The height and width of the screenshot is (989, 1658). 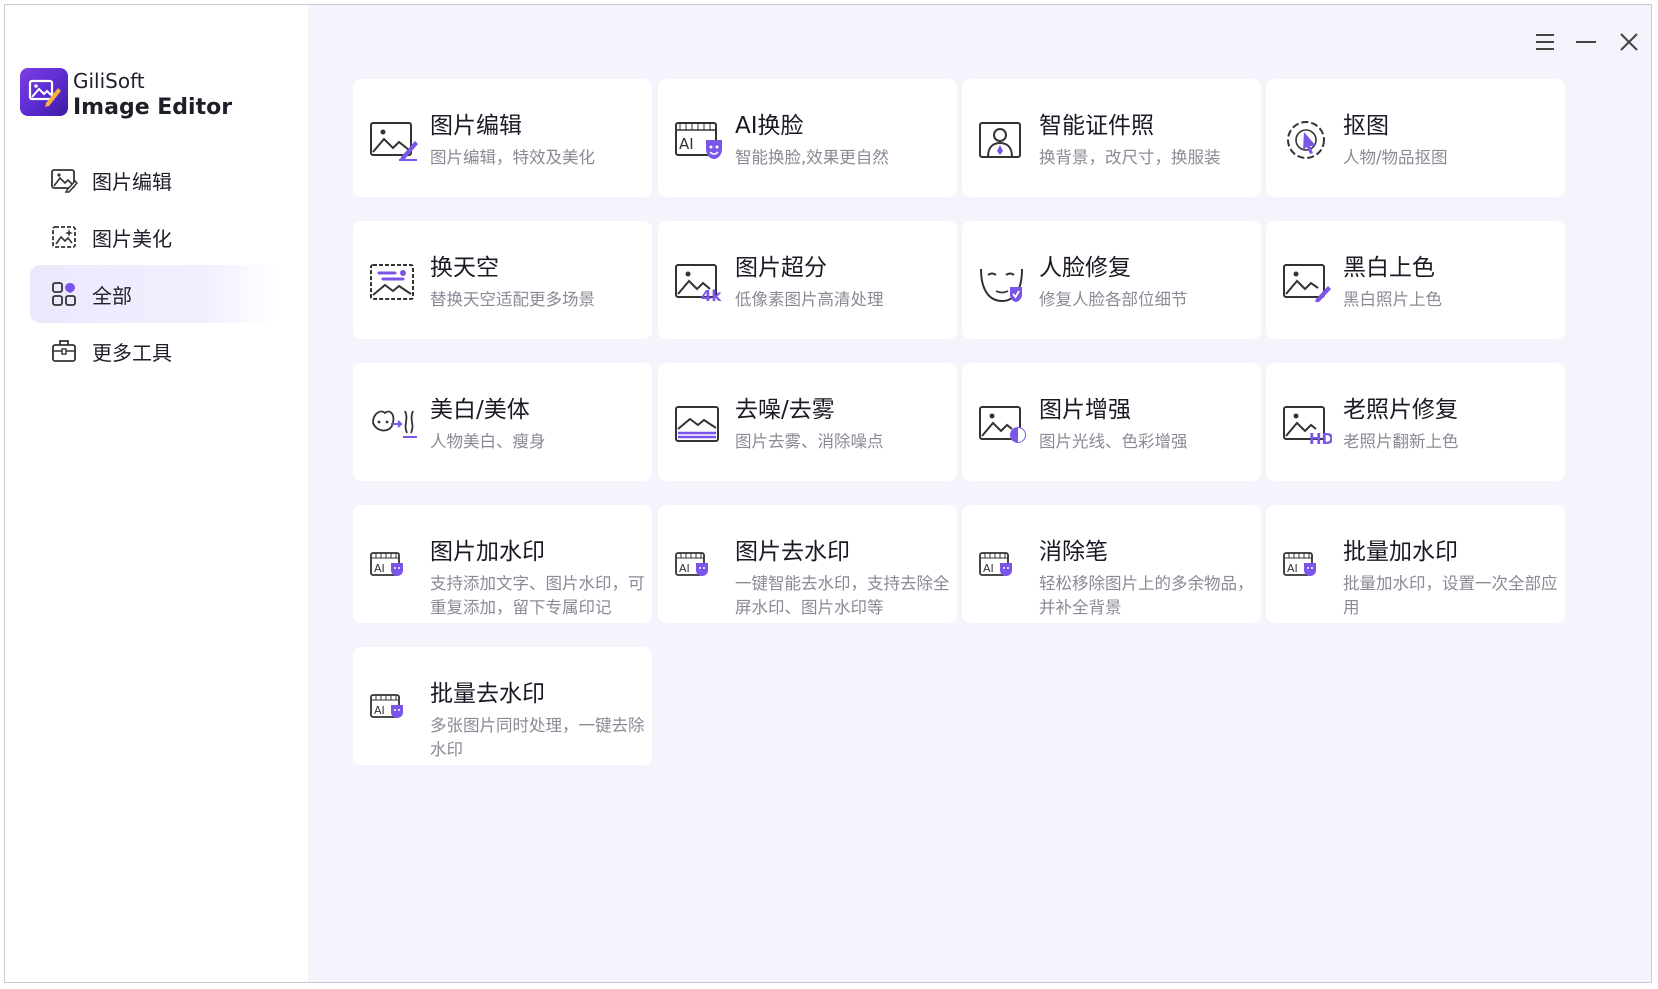 What do you see at coordinates (1000, 140) in the screenshot?
I see `id-photo-icon` at bounding box center [1000, 140].